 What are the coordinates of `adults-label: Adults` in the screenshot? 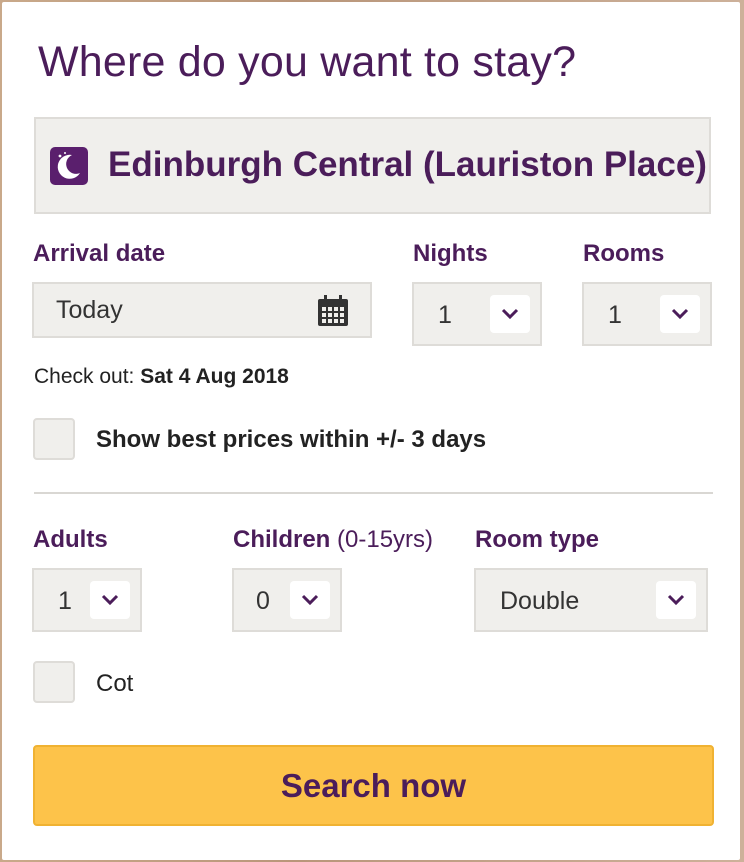 It's located at (70, 539).